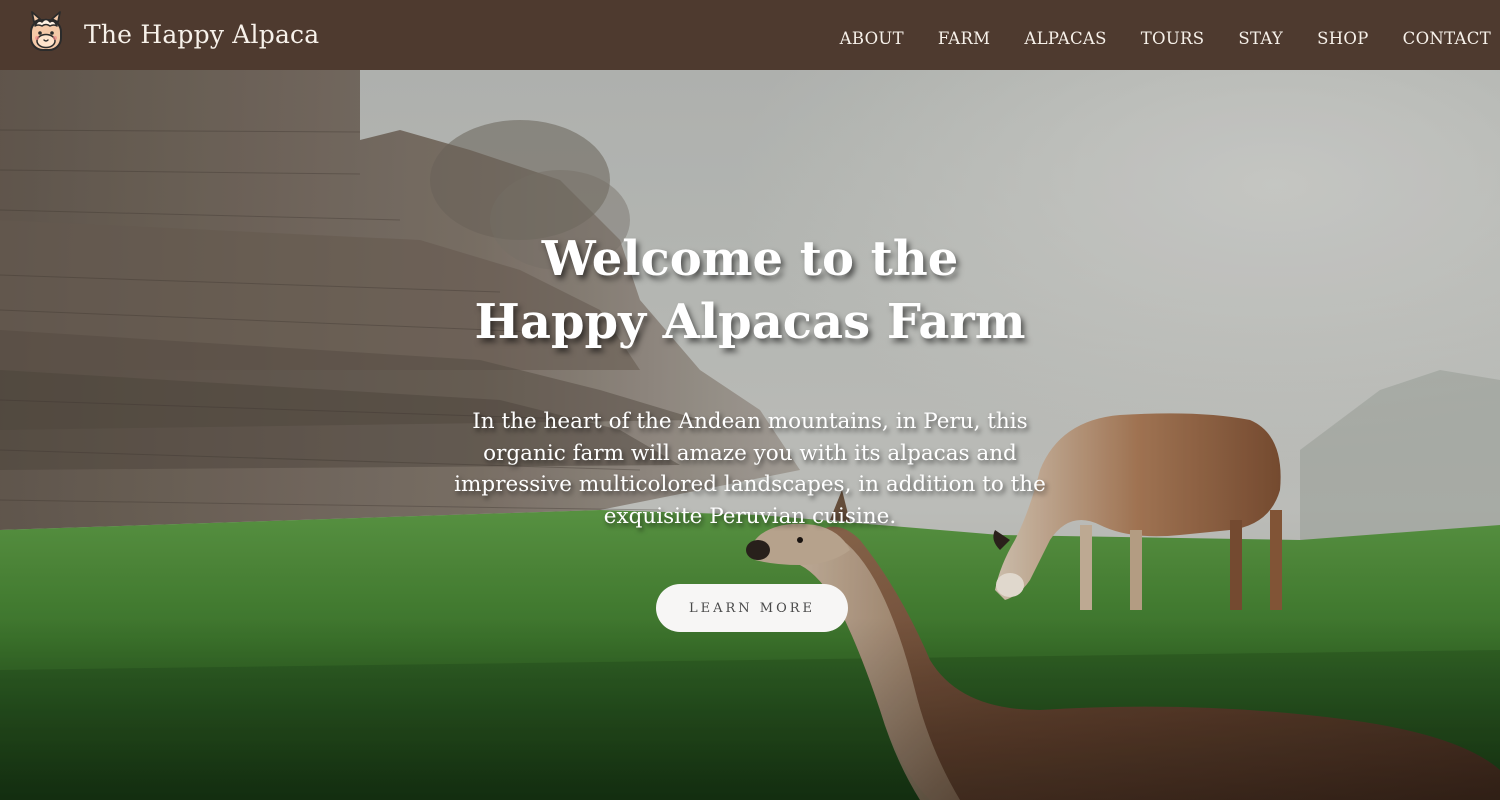 The image size is (1500, 800). Describe the element at coordinates (964, 38) in the screenshot. I see `nav-farm: FARM` at that location.